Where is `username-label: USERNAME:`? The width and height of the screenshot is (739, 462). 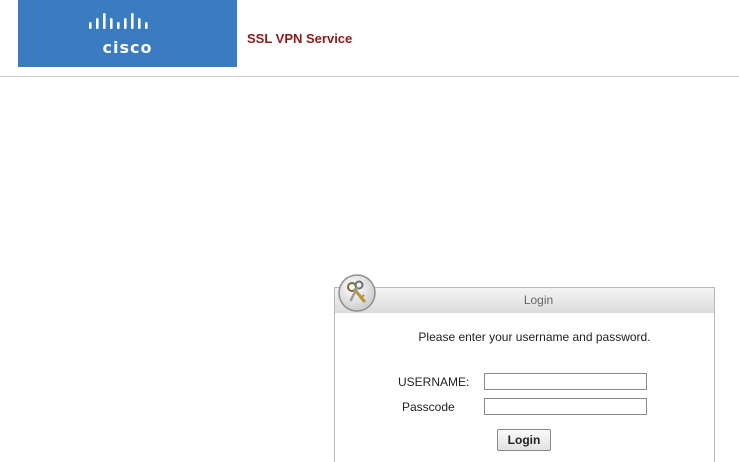 username-label: USERNAME: is located at coordinates (434, 382).